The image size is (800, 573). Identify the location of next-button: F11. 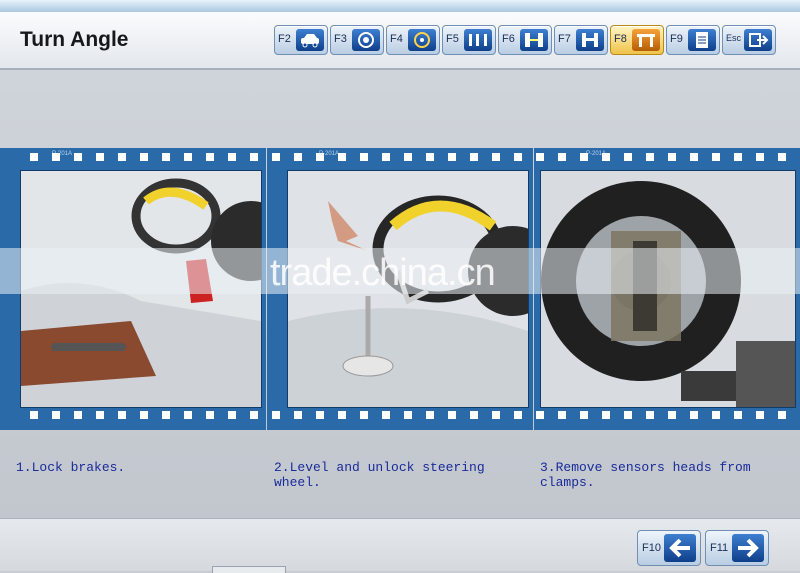
(737, 548).